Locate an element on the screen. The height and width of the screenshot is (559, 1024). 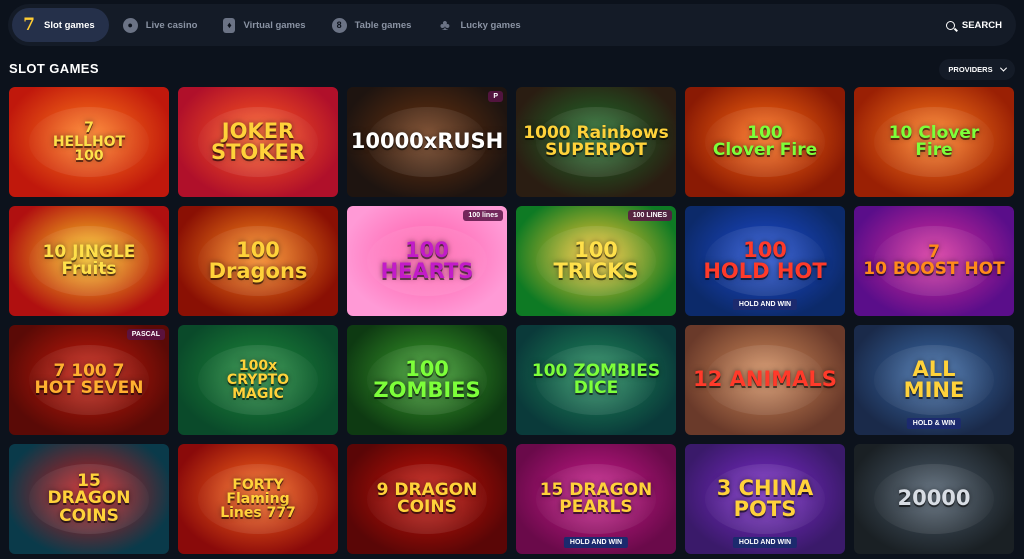
game-title: 100 HOLD HOT is located at coordinates (765, 260).